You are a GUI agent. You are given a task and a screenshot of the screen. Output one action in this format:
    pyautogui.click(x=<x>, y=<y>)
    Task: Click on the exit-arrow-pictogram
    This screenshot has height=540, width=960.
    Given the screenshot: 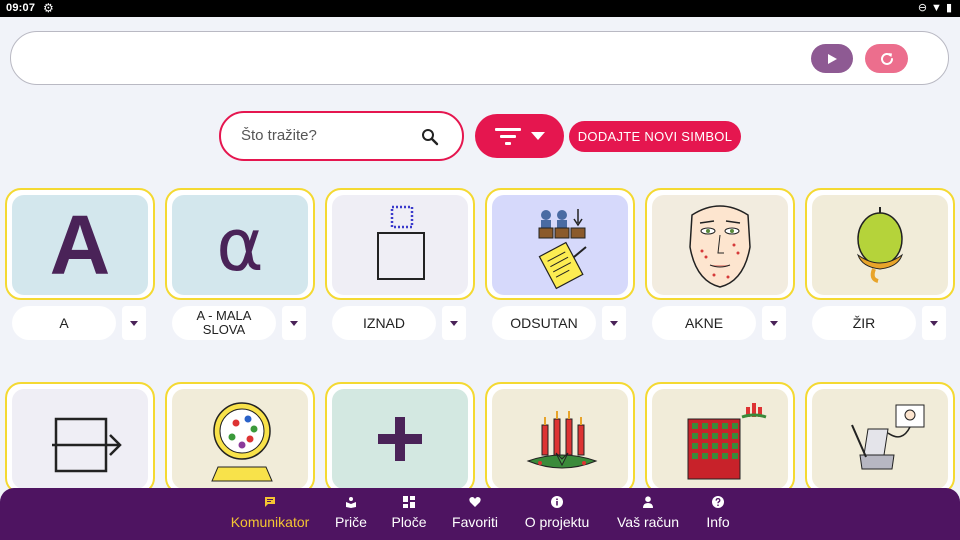 What is the action you would take?
    pyautogui.click(x=87, y=445)
    